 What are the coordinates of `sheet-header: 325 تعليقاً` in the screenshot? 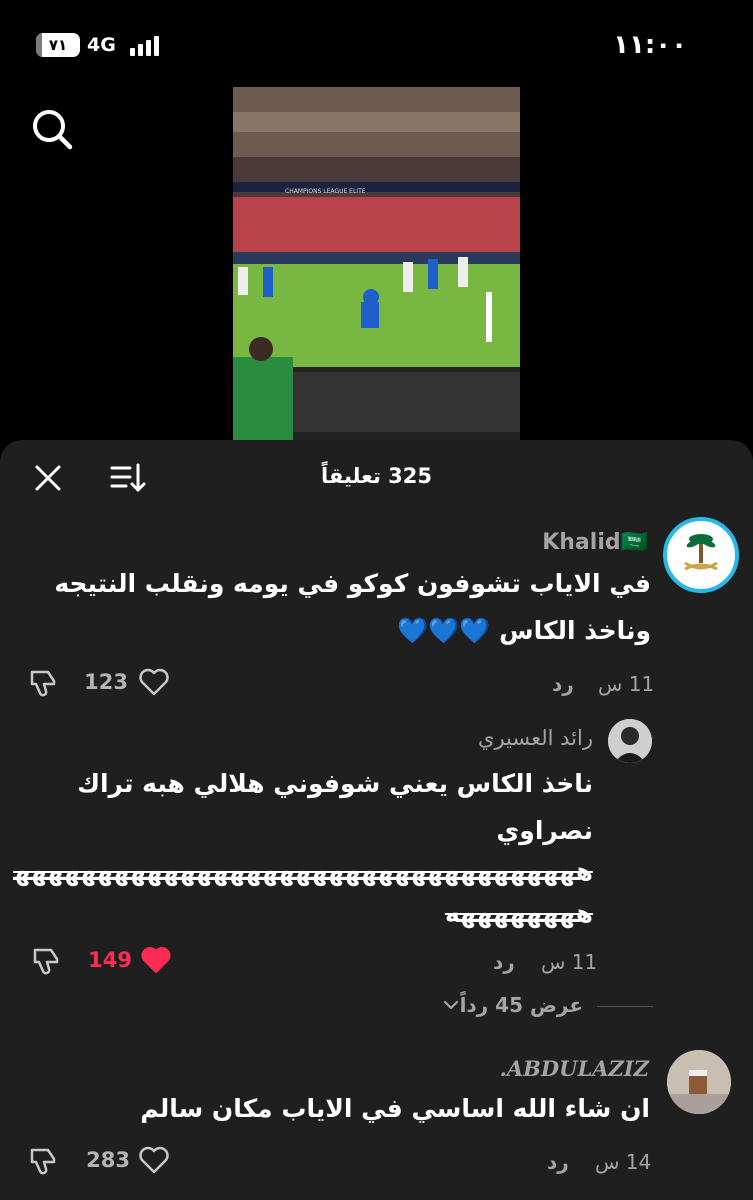 It's located at (376, 477).